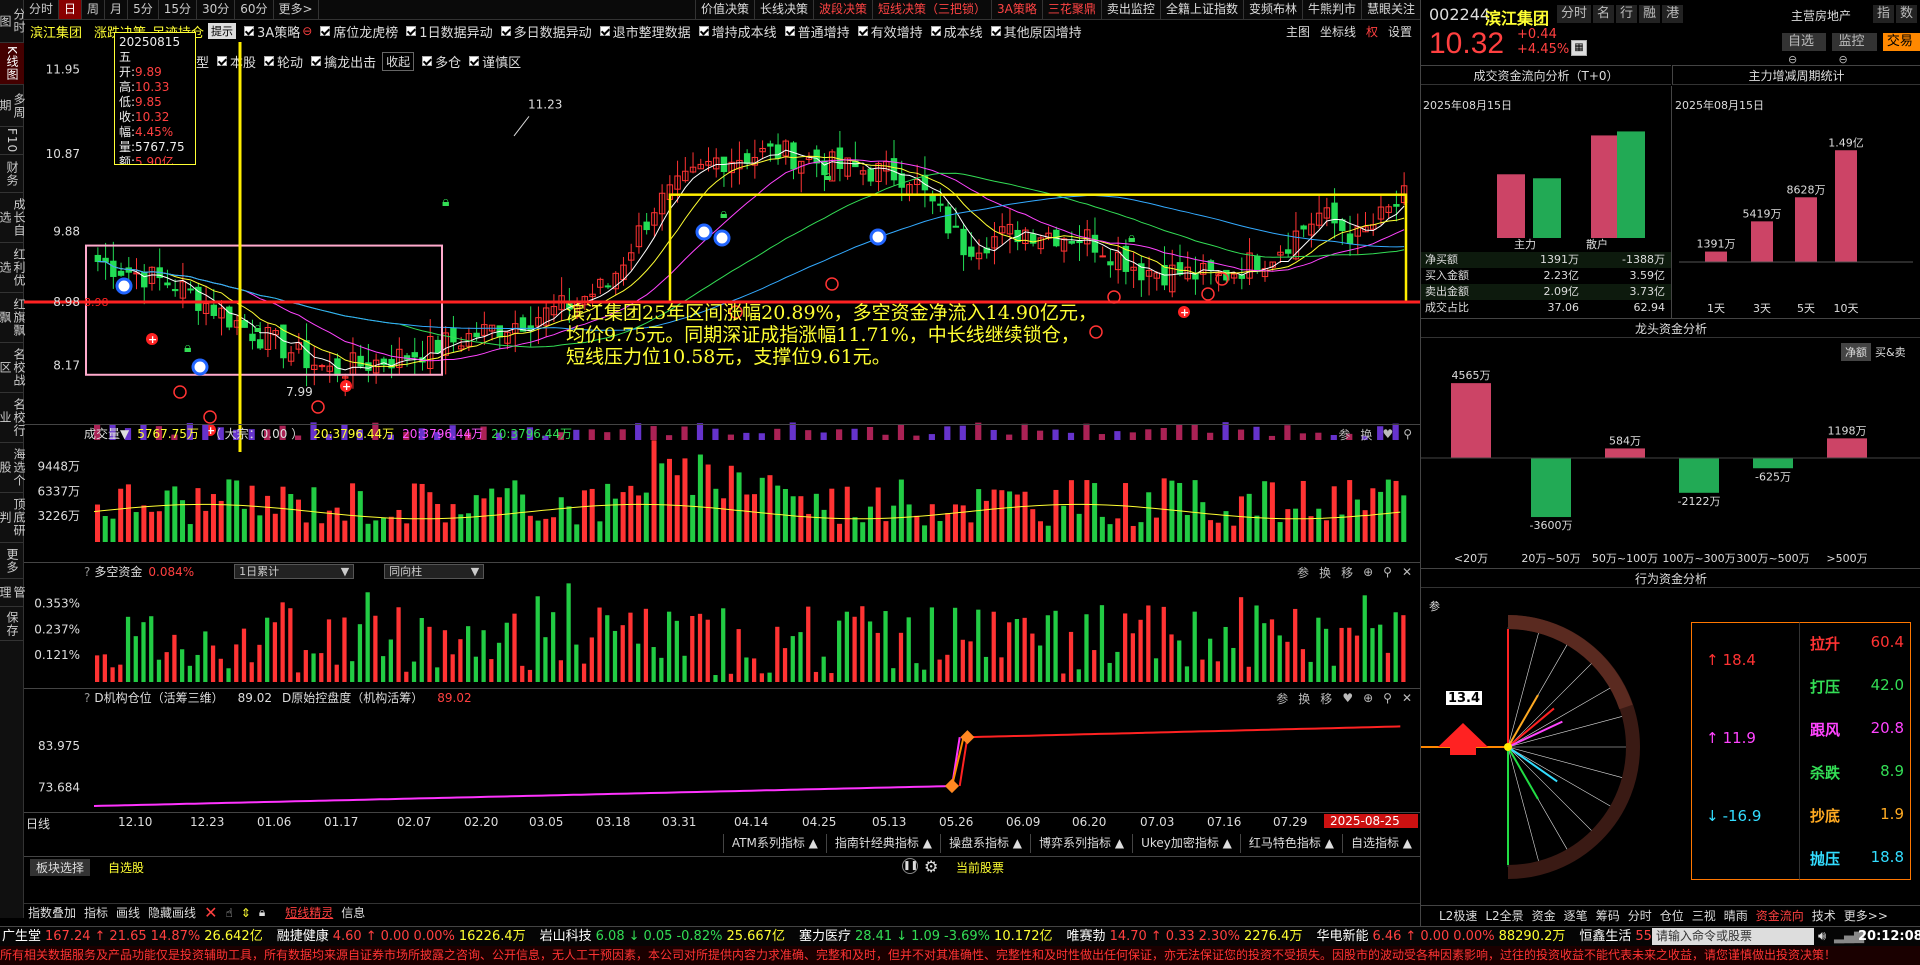  Describe the element at coordinates (931, 9) in the screenshot. I see `strategy-tab-3: 短线决策（三把锁）` at that location.